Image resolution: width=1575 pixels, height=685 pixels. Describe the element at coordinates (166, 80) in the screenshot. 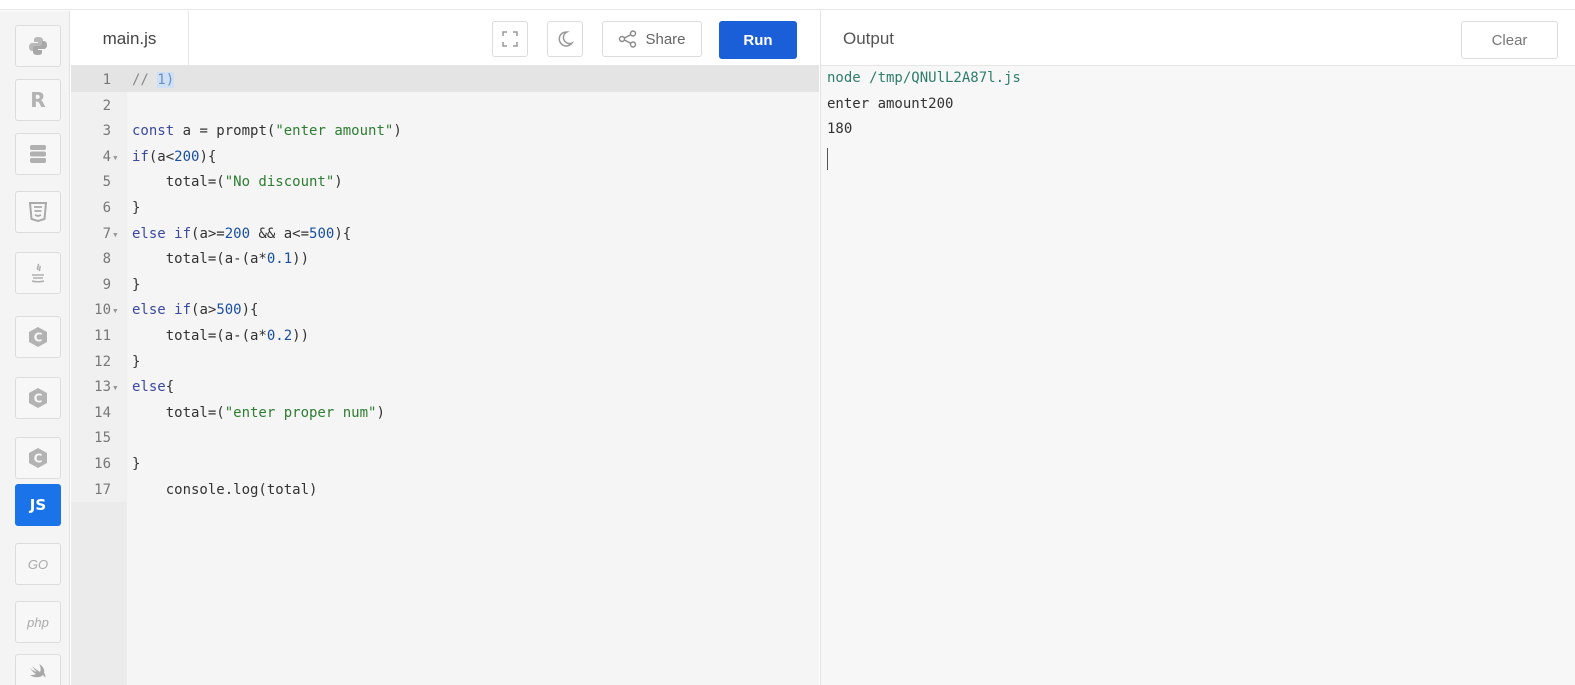

I see `selected-text: 1)` at that location.